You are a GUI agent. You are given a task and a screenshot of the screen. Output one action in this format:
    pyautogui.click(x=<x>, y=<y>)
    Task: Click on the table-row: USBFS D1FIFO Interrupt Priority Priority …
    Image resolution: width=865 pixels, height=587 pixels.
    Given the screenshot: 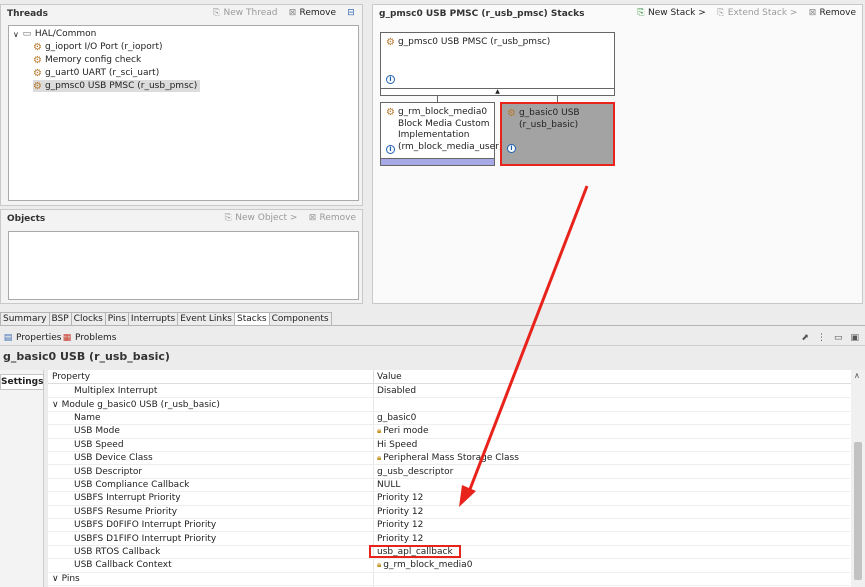 What is the action you would take?
    pyautogui.click(x=449, y=539)
    